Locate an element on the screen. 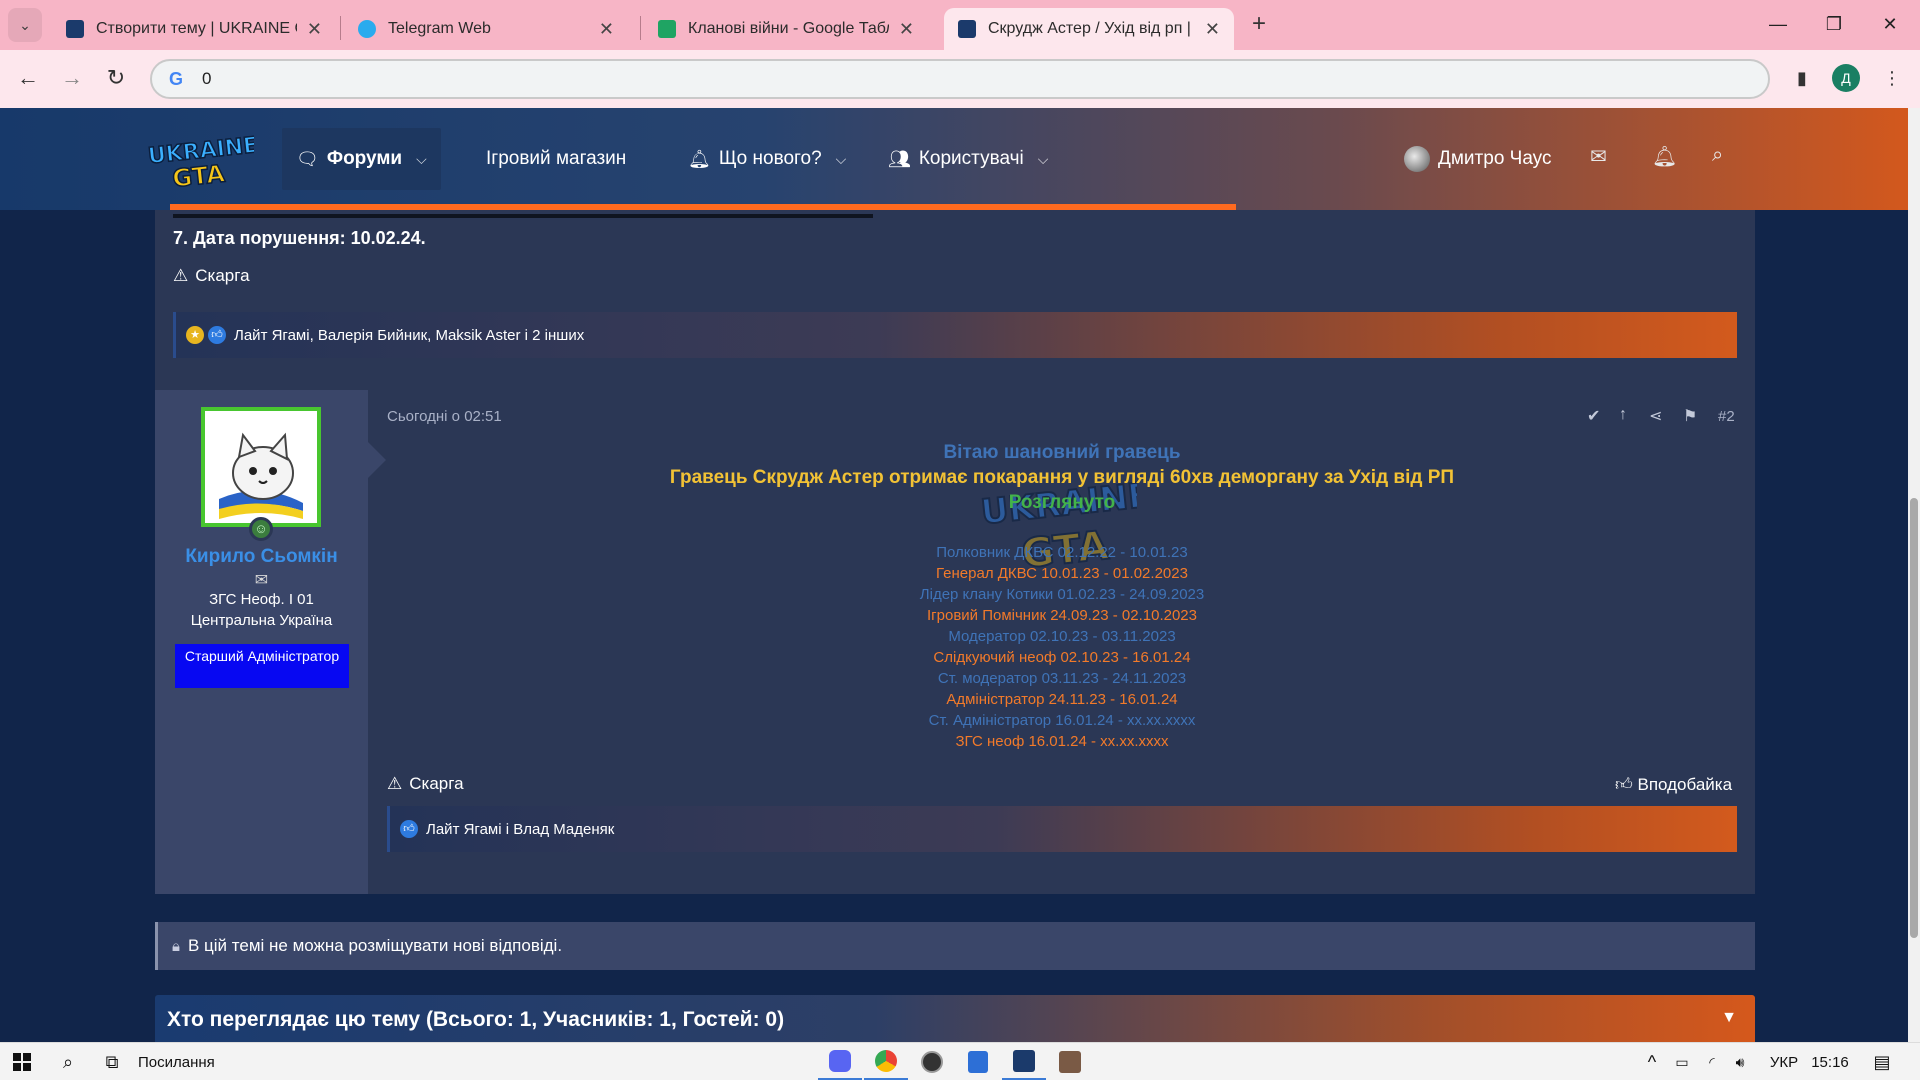 This screenshot has width=1920, height=1080. signature-line: Адміністратор 24.11.23 - 16.01.24 is located at coordinates (1062, 699).